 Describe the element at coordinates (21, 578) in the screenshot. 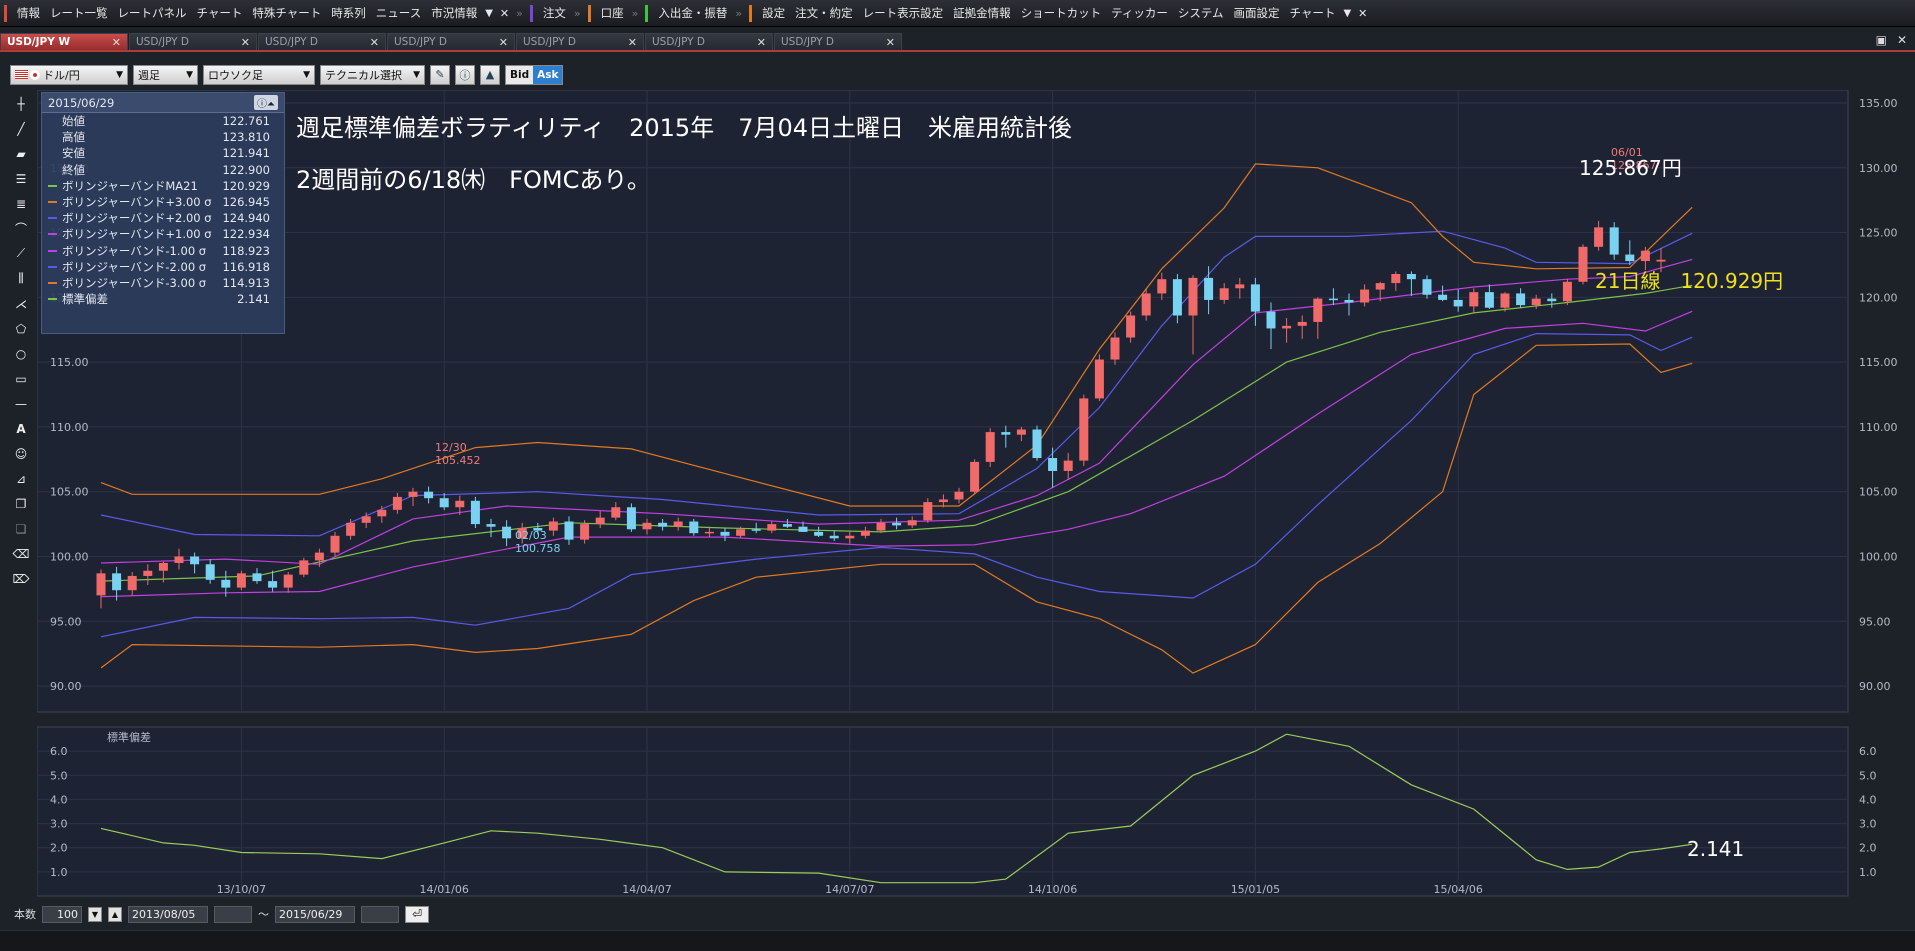

I see `eraser-all-icon: ⌦` at that location.